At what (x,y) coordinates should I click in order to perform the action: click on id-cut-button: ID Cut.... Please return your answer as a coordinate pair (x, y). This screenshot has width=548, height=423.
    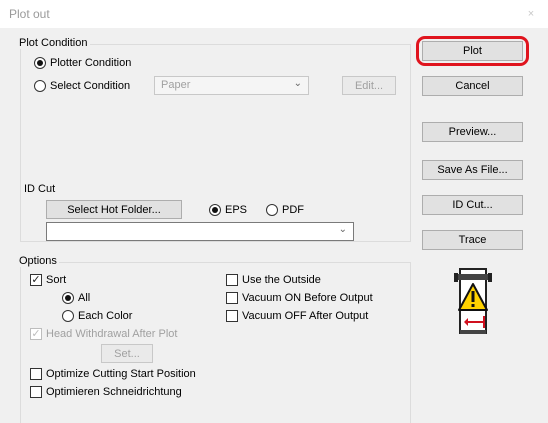
    Looking at the image, I should click on (472, 205).